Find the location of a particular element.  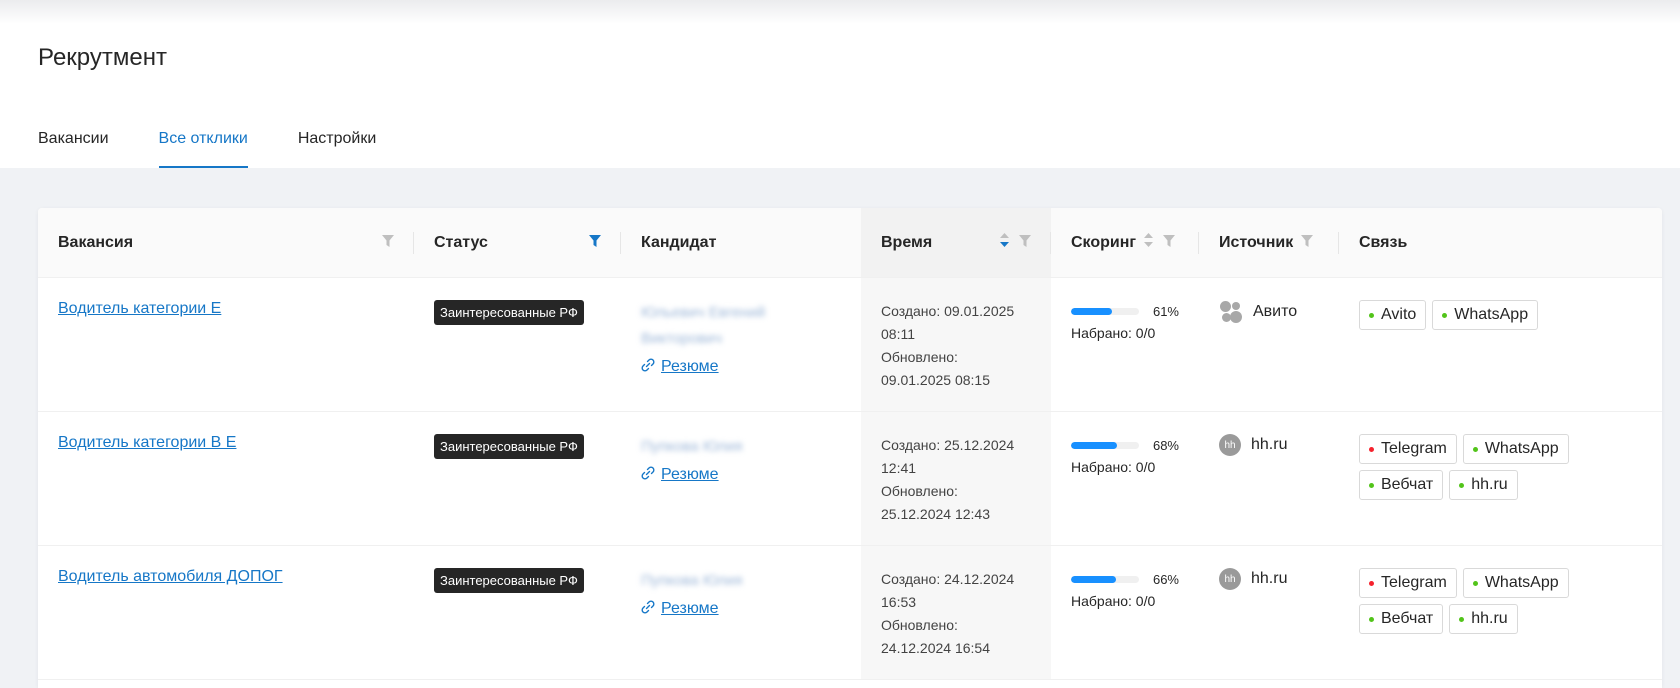

cell-scoring: 68% Набрано: 0/0 is located at coordinates (1125, 478).